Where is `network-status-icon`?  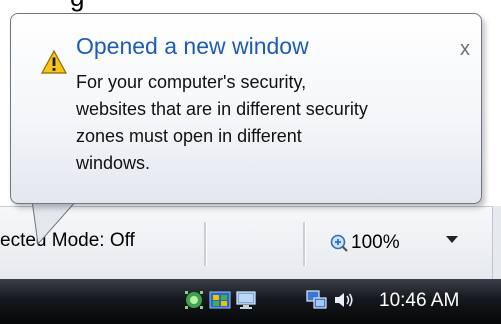
network-status-icon is located at coordinates (220, 300).